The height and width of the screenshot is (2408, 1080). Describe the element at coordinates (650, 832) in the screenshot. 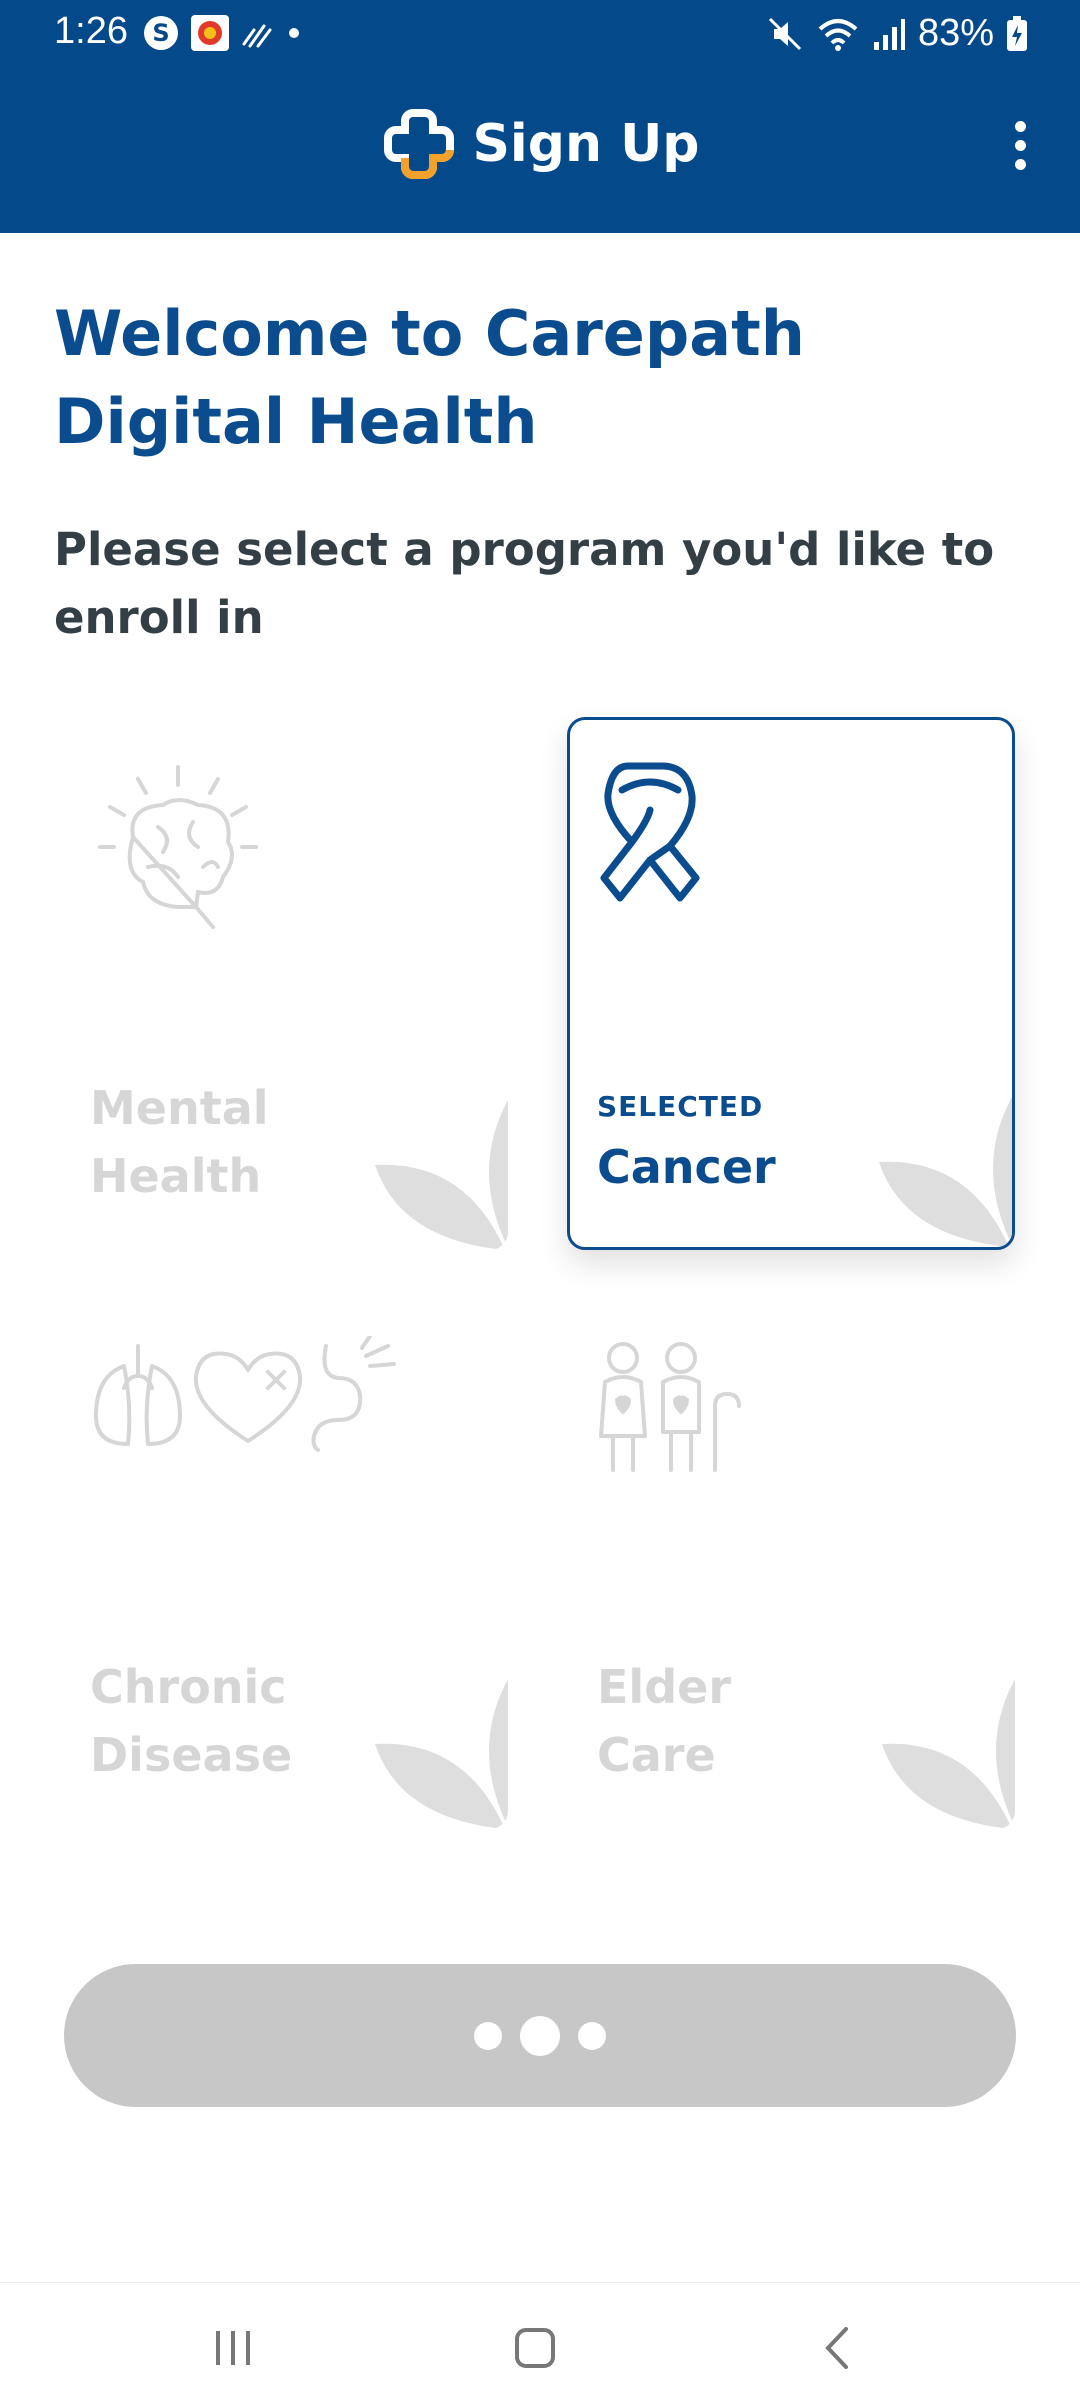

I see `ribbon-icon` at that location.